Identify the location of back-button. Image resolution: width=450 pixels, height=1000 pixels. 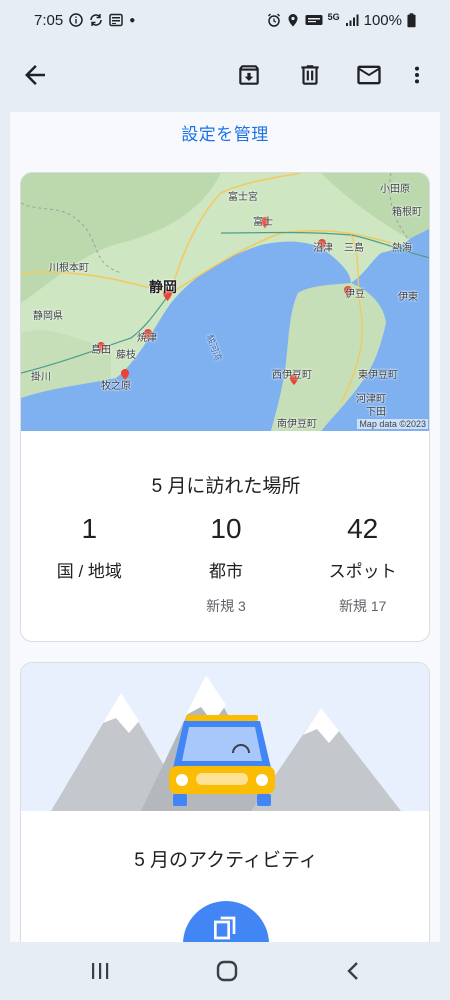
(35, 75).